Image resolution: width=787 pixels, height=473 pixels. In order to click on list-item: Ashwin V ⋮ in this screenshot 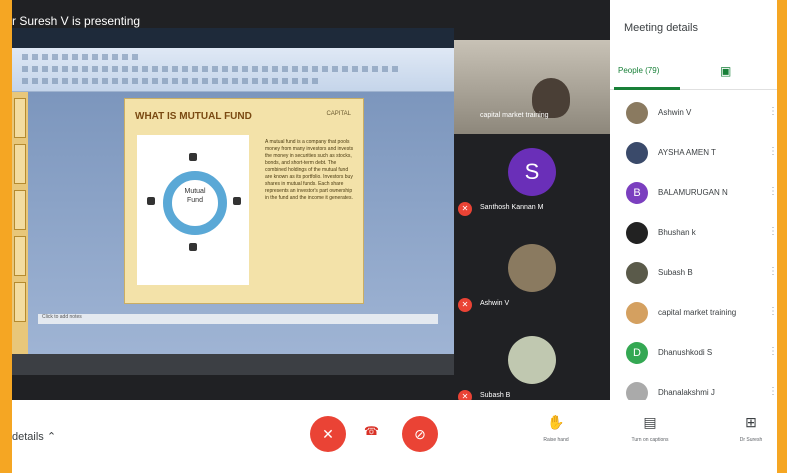, I will do `click(693, 114)`.